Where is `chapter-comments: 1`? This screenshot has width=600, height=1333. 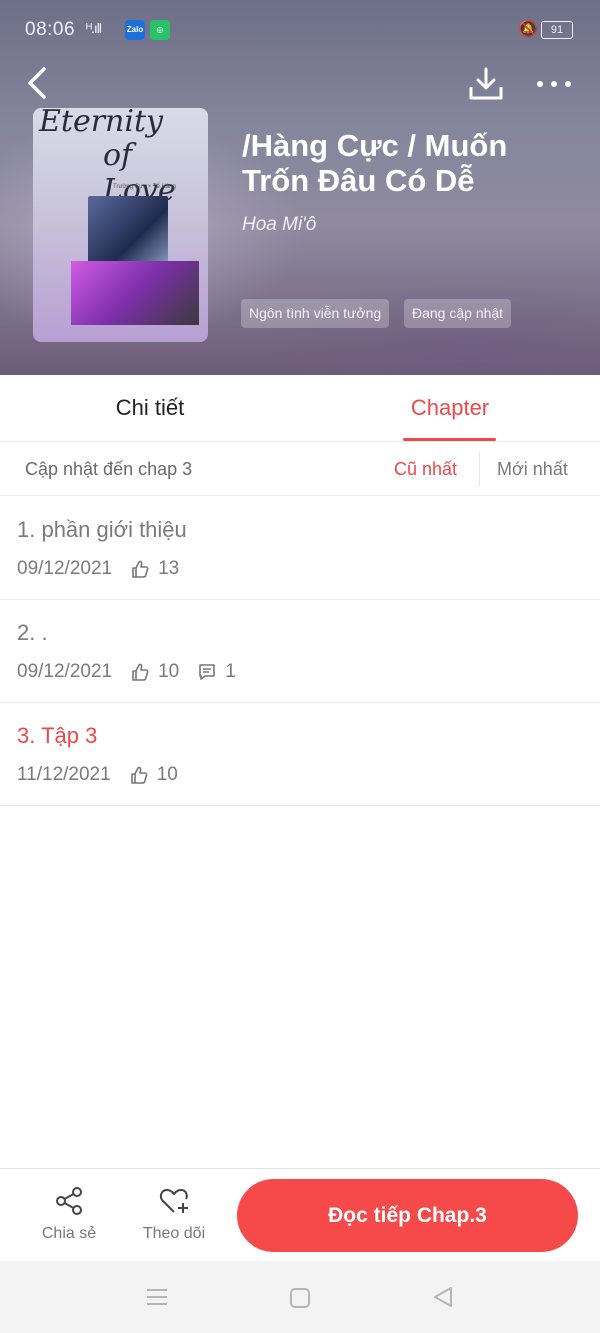 chapter-comments: 1 is located at coordinates (230, 671).